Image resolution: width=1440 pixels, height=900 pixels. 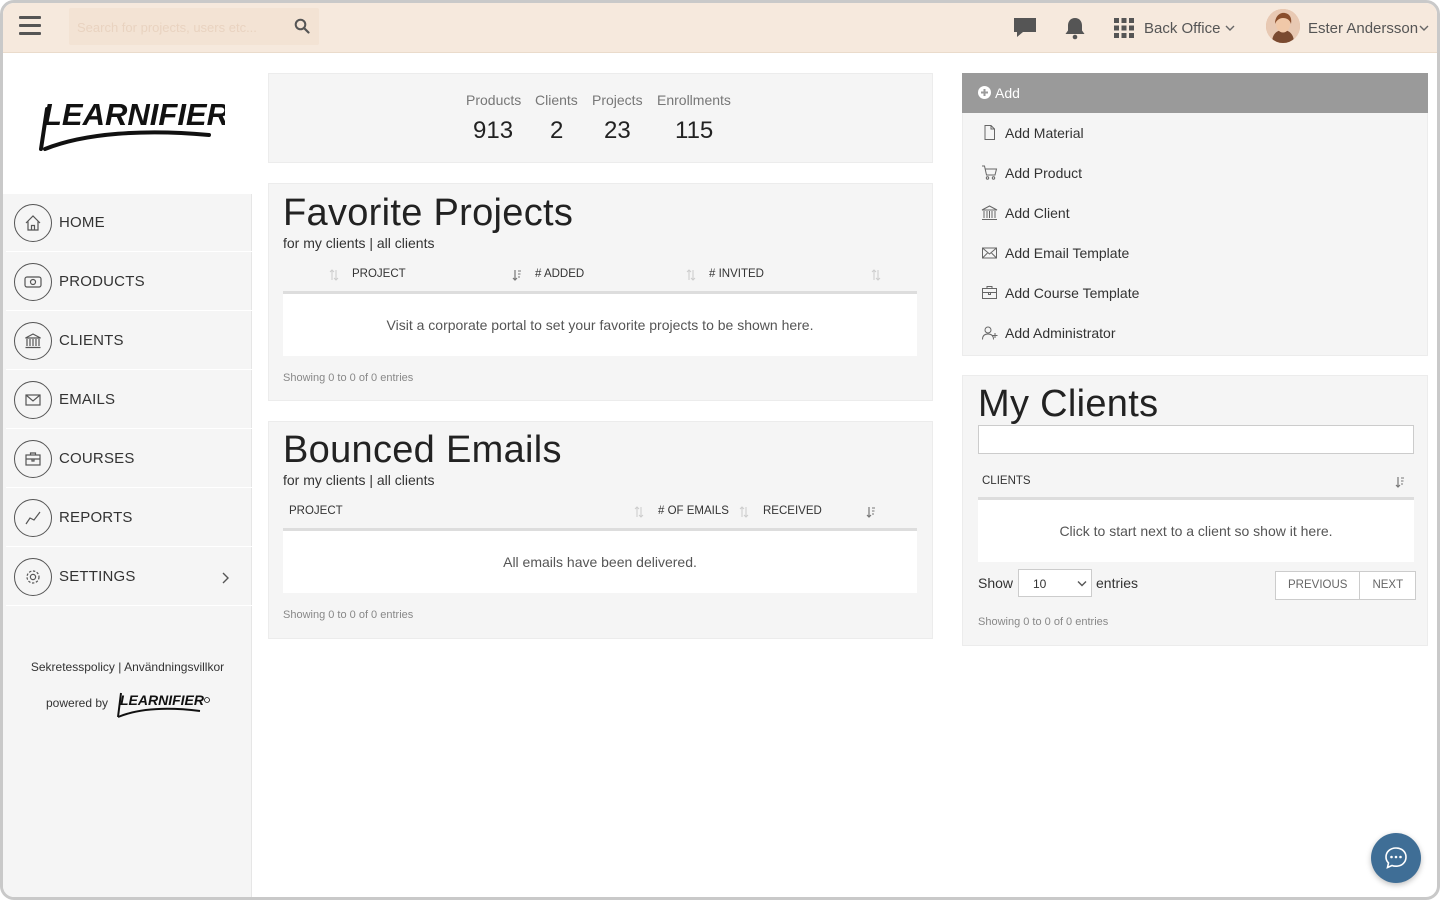 What do you see at coordinates (1007, 93) in the screenshot?
I see `add-menu-title: Add` at bounding box center [1007, 93].